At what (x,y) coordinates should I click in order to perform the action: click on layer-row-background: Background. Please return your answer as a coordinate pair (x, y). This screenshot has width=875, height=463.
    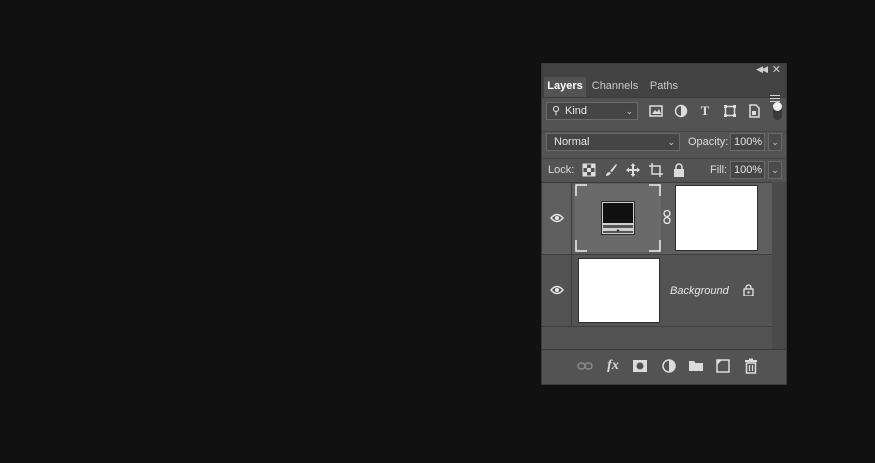
    Looking at the image, I should click on (657, 291).